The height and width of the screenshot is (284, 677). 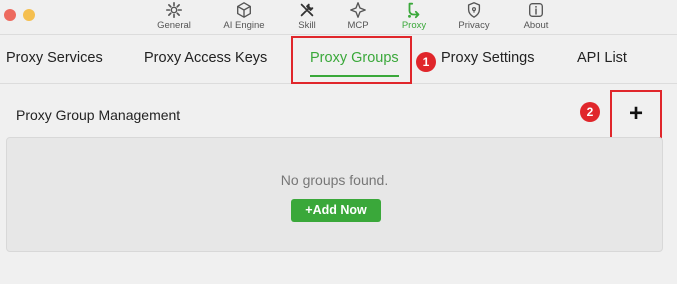 I want to click on tab-proxy-access-keys: Proxy Access Keys, so click(x=205, y=59).